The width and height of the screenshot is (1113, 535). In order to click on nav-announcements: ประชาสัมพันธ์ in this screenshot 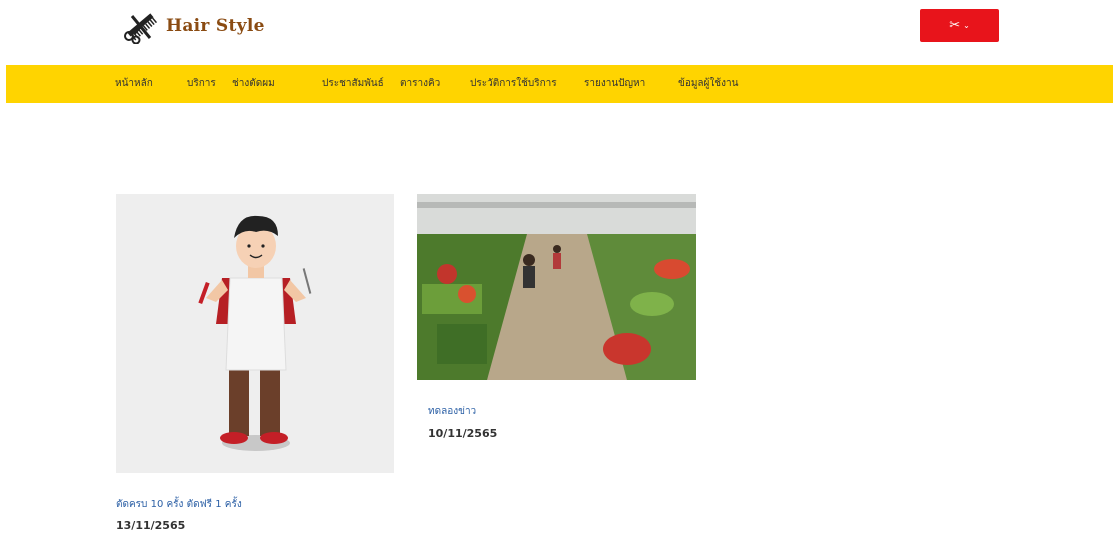, I will do `click(353, 84)`.